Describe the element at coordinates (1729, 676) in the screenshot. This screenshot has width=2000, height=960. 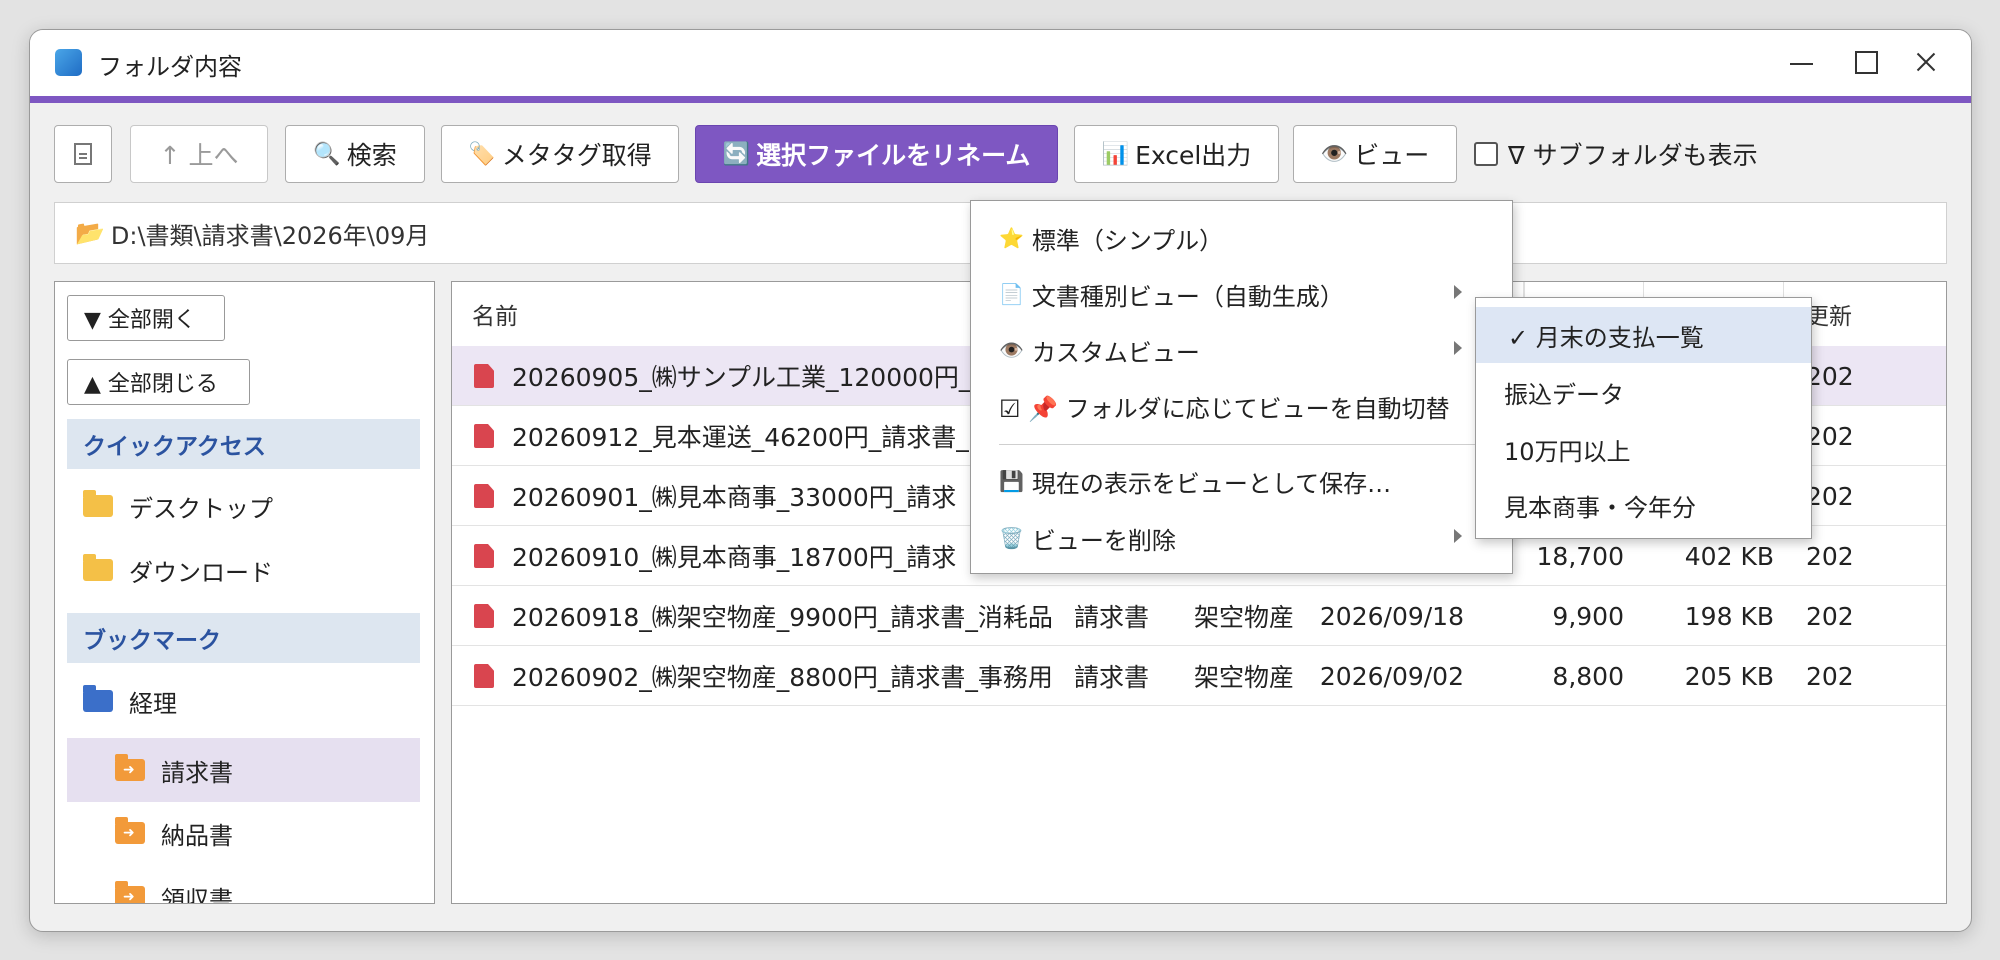
I see `file-size: 205 KB` at that location.